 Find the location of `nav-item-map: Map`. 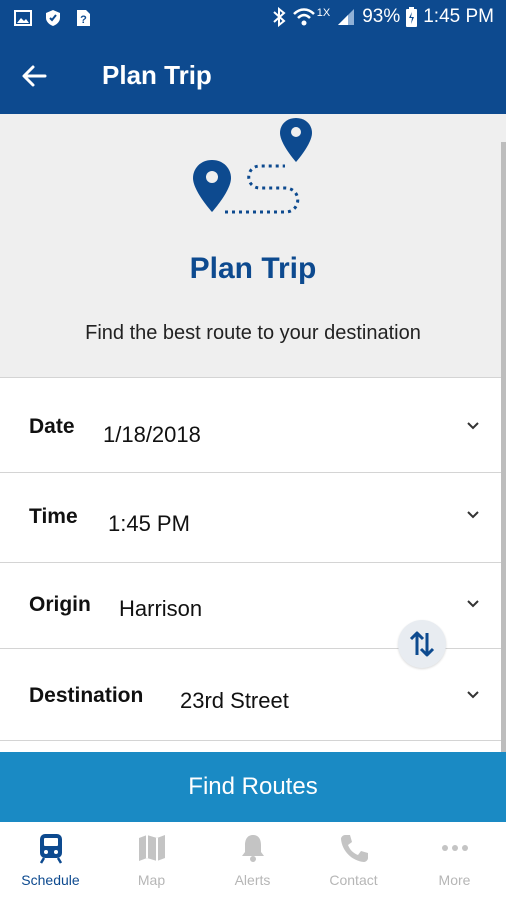

nav-item-map: Map is located at coordinates (151, 861).